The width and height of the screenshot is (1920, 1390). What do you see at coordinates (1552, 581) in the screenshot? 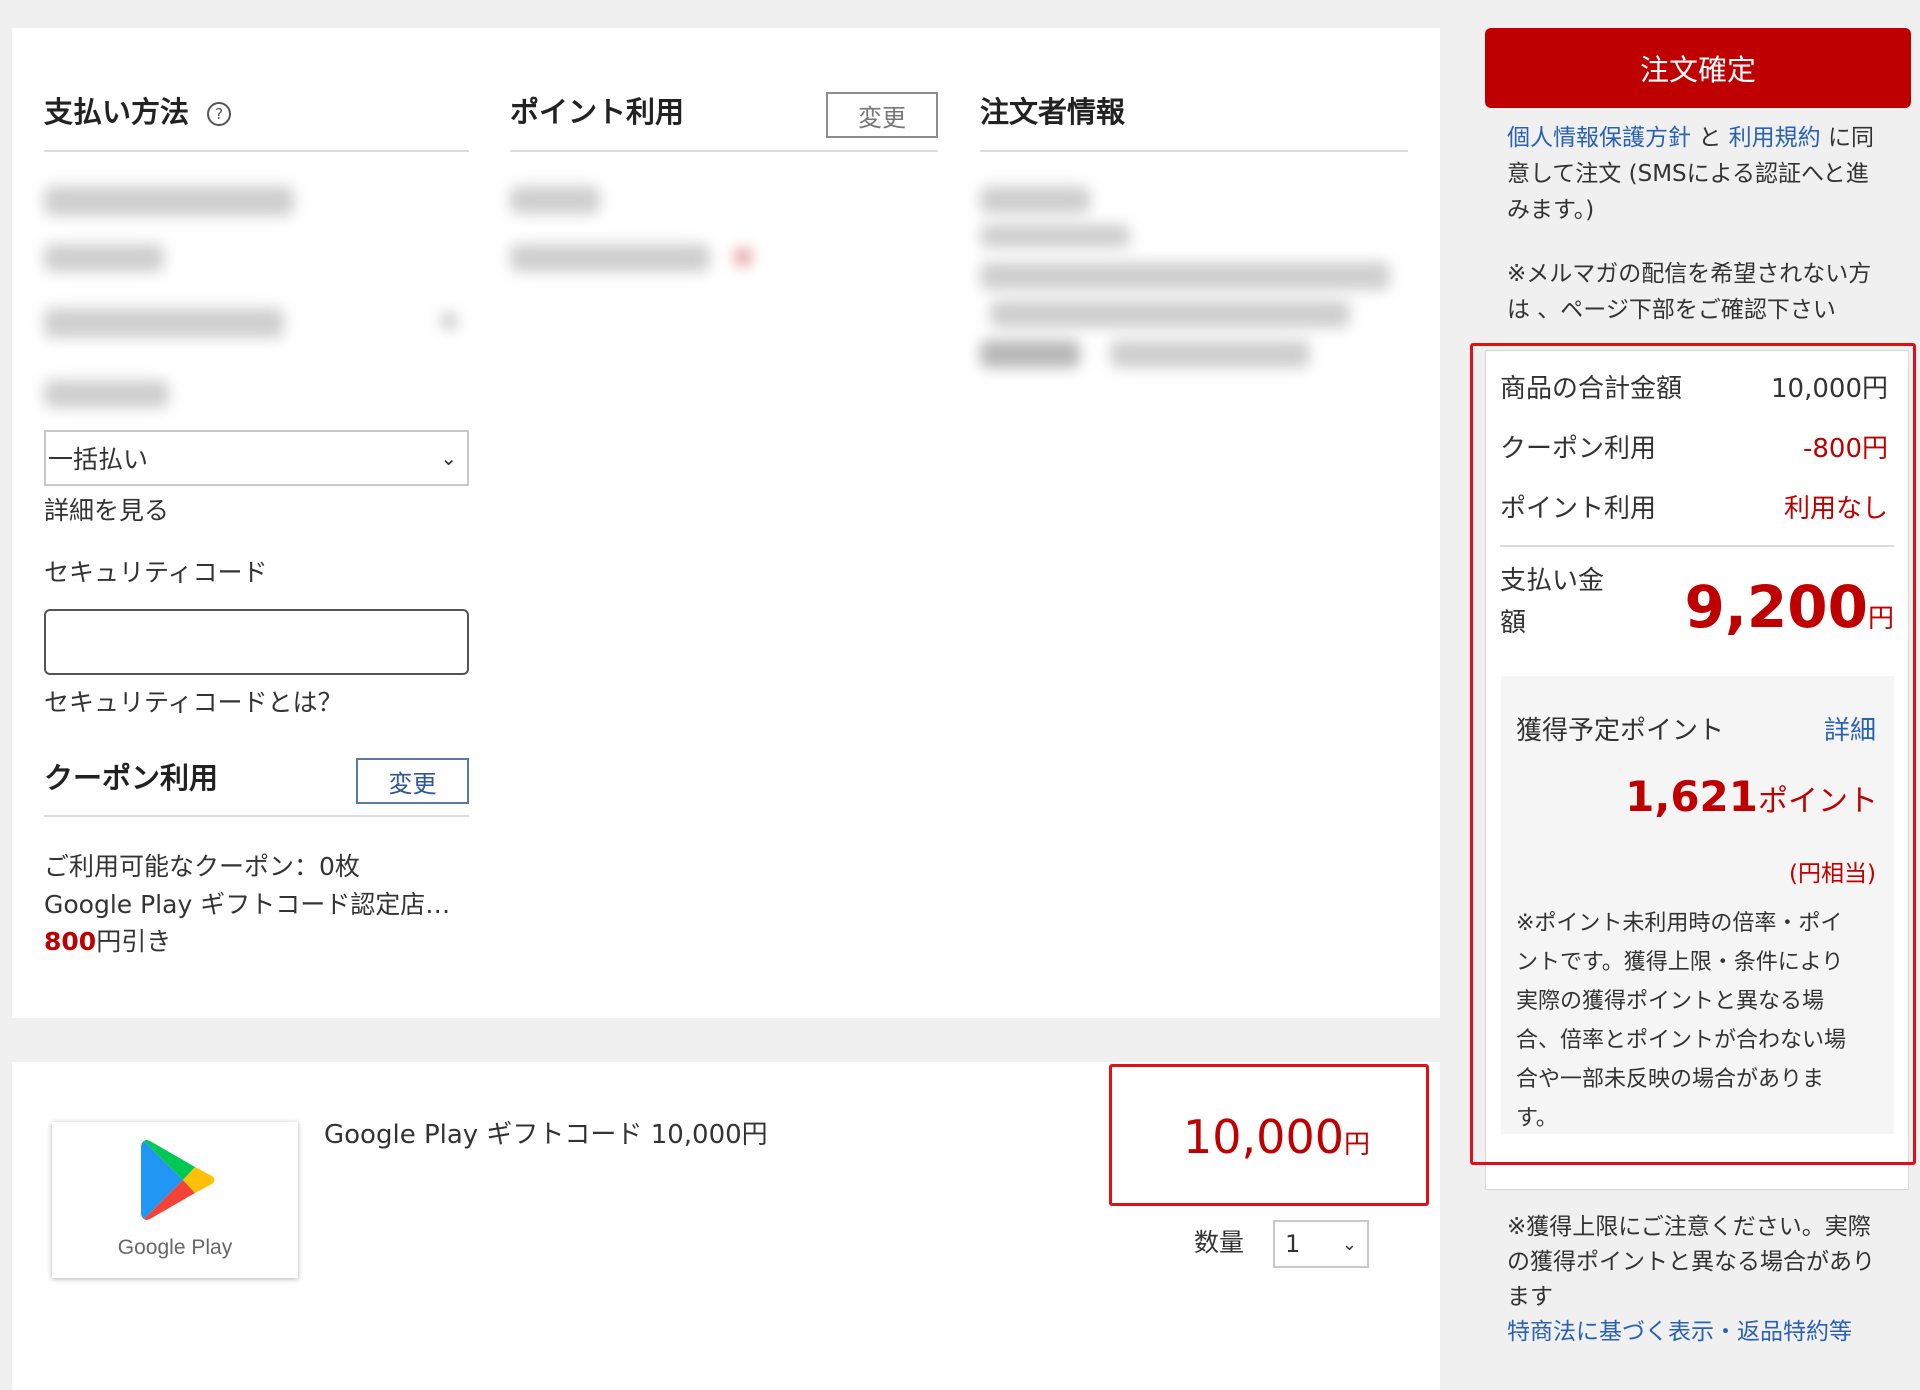
I see `pay-label-1: 支払い金` at bounding box center [1552, 581].